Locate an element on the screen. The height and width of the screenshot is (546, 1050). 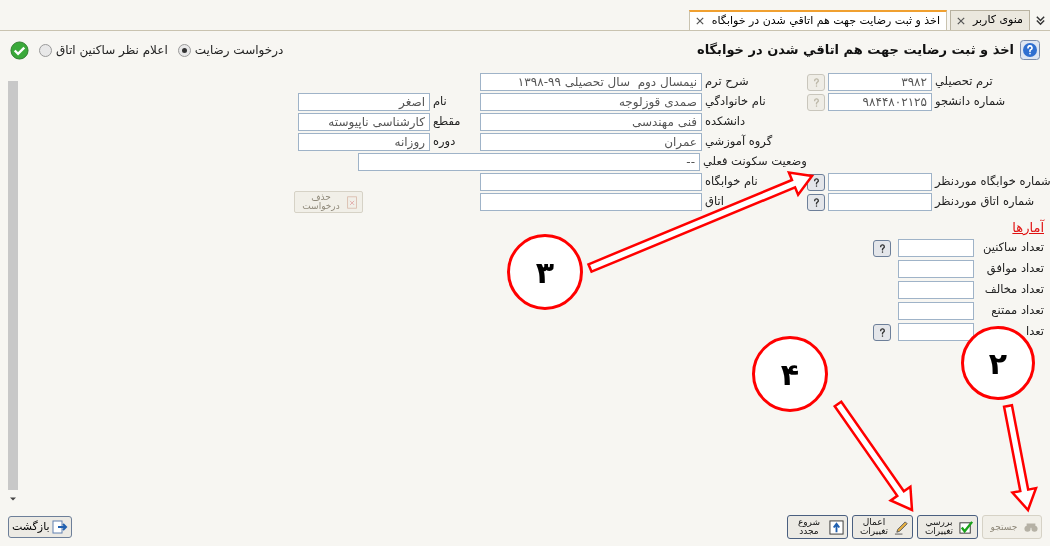
field-label: تعداد موافق is located at coordinates (1015, 269).